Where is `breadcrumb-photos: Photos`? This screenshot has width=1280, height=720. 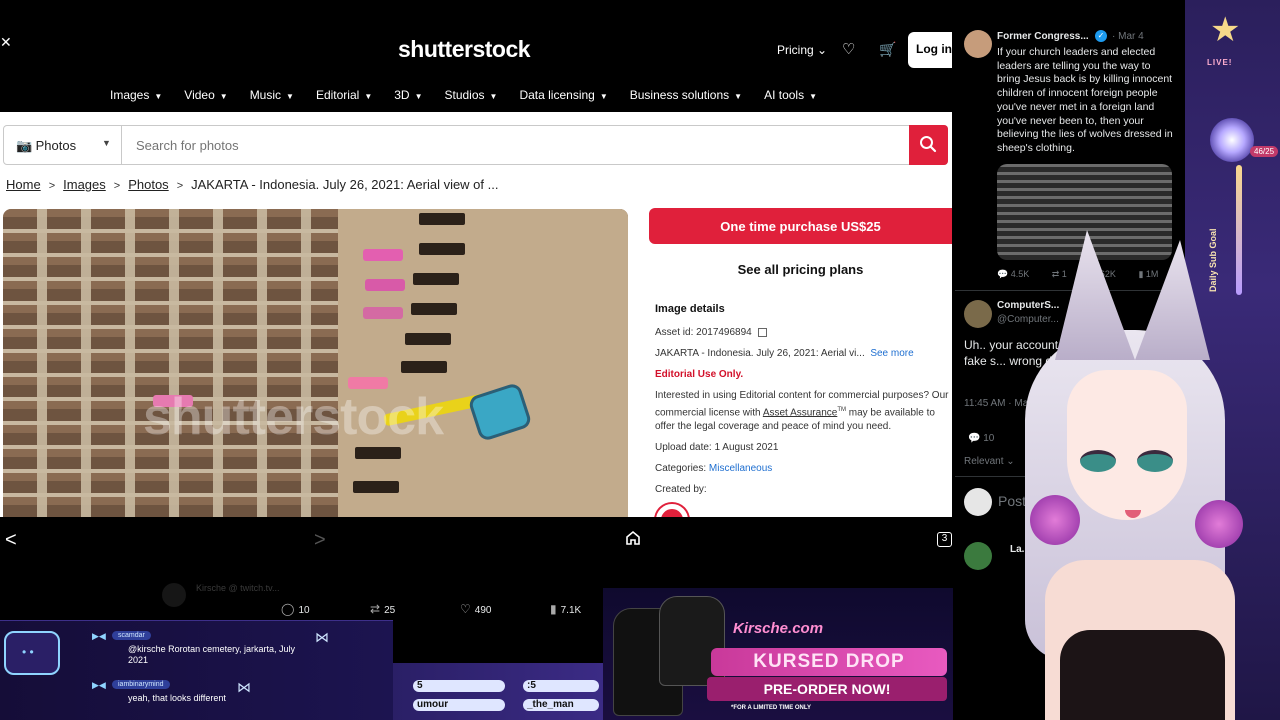 breadcrumb-photos: Photos is located at coordinates (148, 184).